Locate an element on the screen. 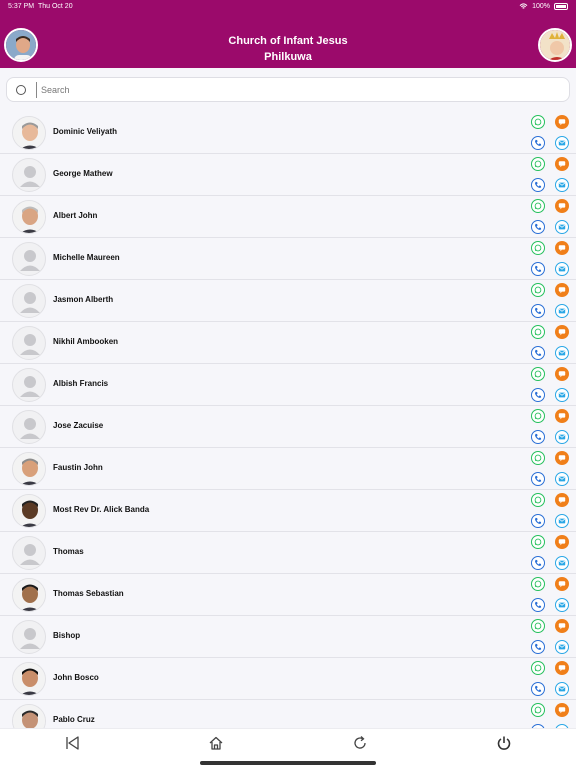 This screenshot has width=576, height=768. back-icon is located at coordinates (72, 743).